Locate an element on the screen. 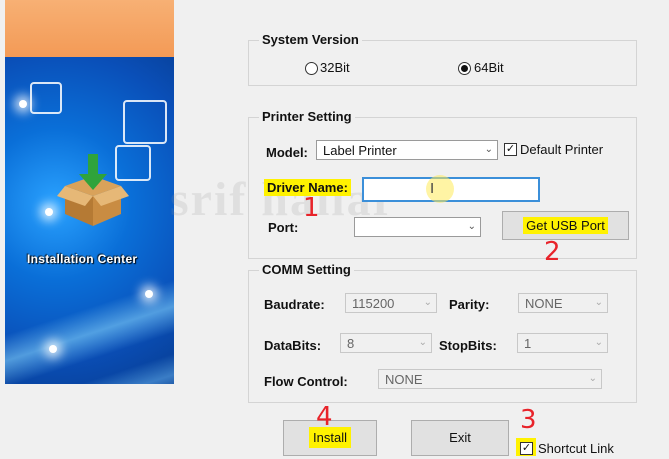 This screenshot has width=669, height=459. exit-button: Exit is located at coordinates (460, 438).